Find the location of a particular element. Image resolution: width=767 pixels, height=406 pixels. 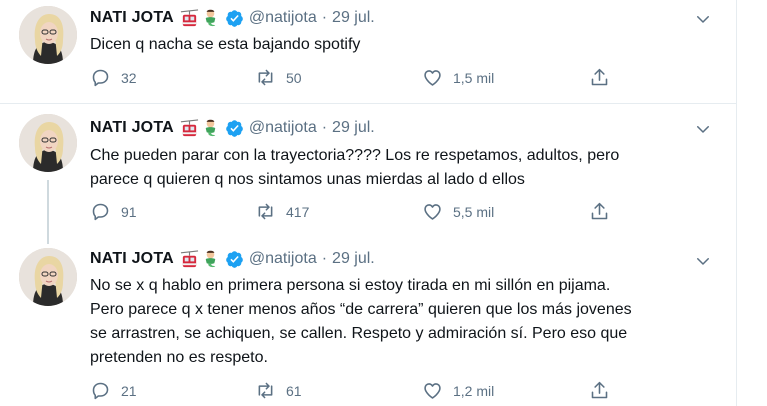

retweet-count: 61 is located at coordinates (294, 390).